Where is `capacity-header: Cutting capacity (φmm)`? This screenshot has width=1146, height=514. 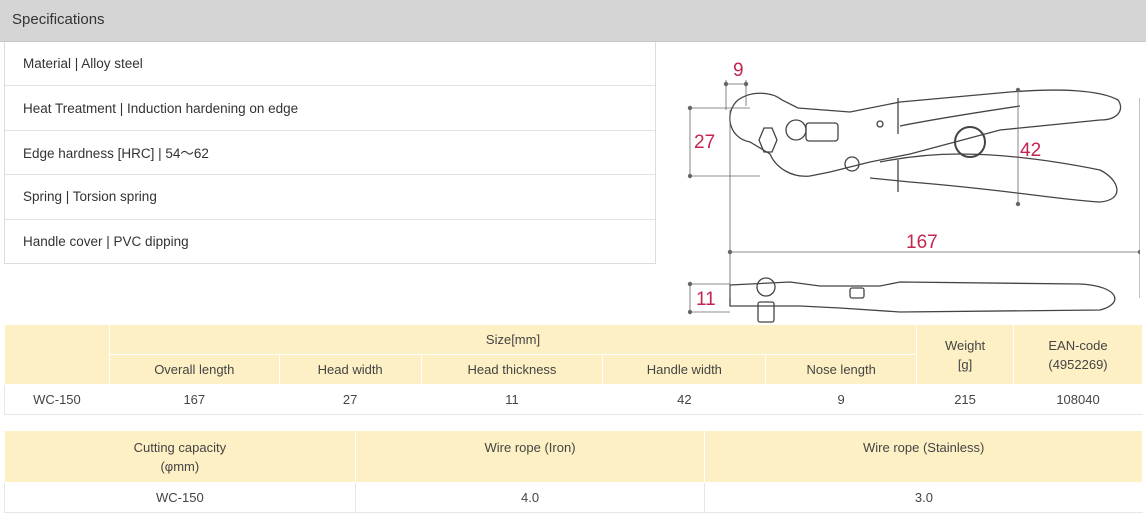
capacity-header: Cutting capacity (φmm) is located at coordinates (180, 456).